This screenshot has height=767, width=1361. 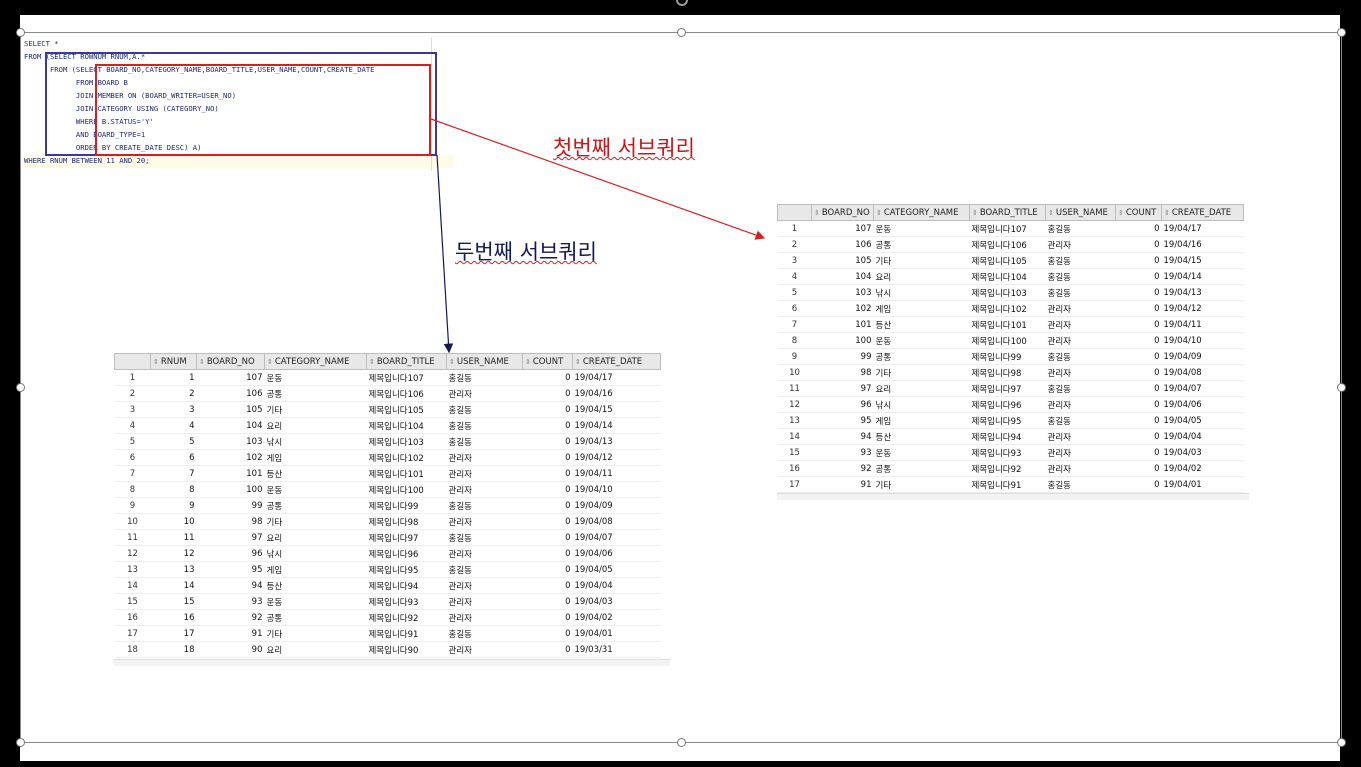 I want to click on table-cell: 19/04/07, so click(x=1202, y=388).